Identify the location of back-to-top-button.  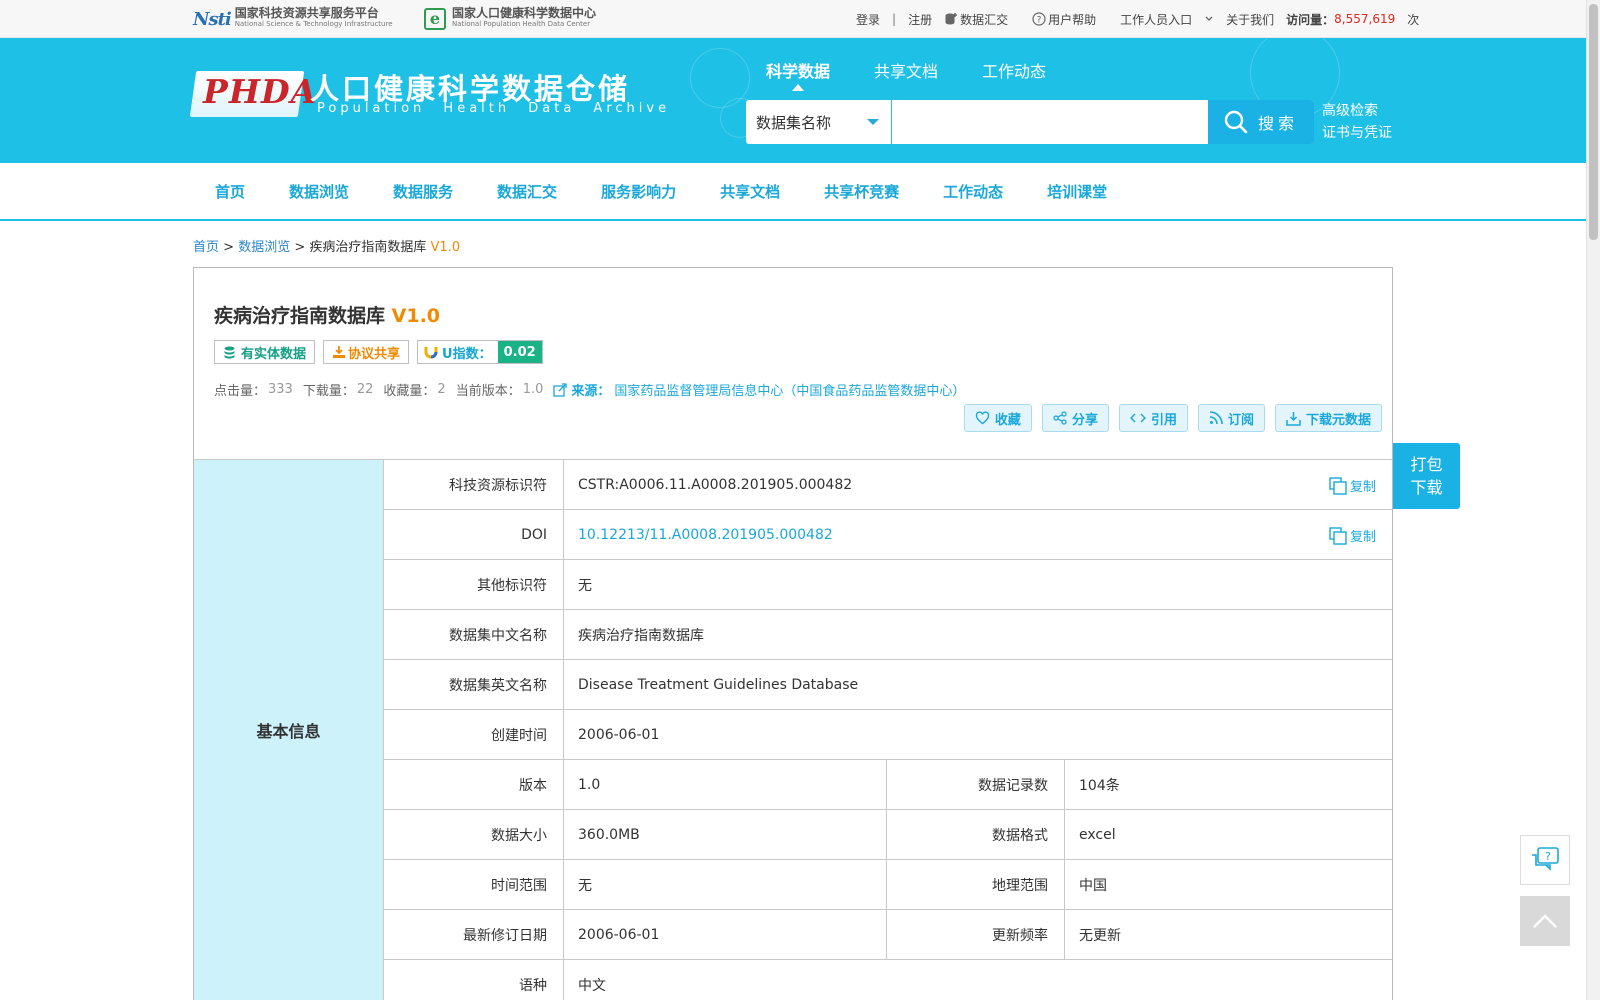
(1545, 921).